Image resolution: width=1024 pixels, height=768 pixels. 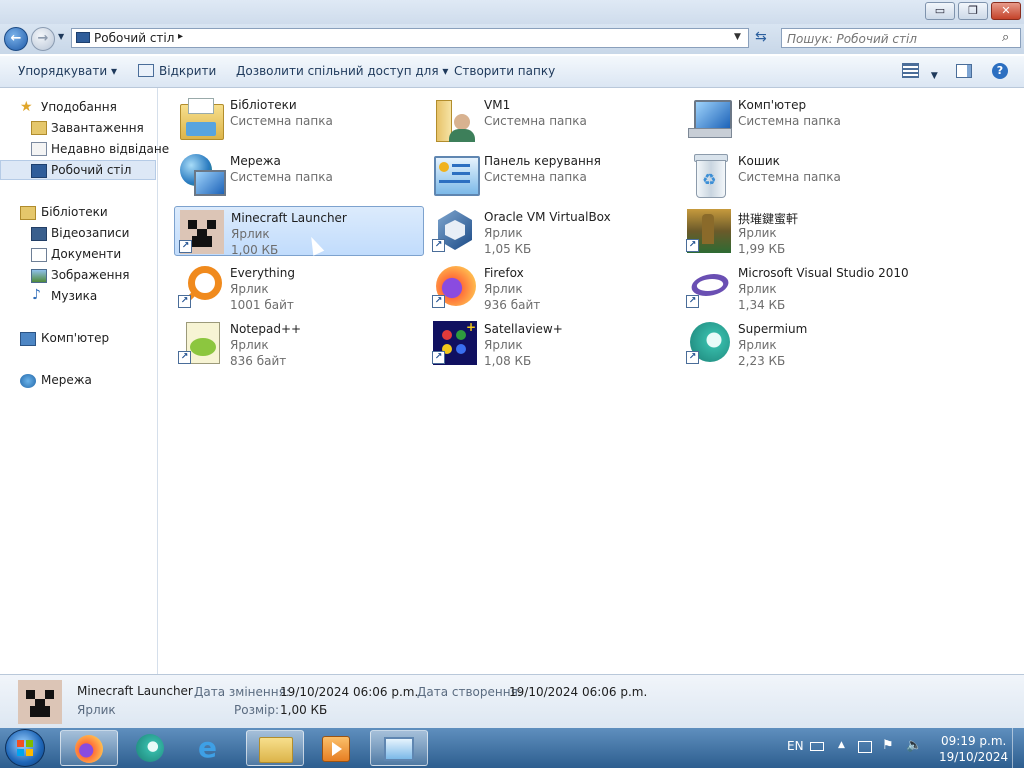 What do you see at coordinates (757, 233) in the screenshot?
I see `item-type: Ярлик` at bounding box center [757, 233].